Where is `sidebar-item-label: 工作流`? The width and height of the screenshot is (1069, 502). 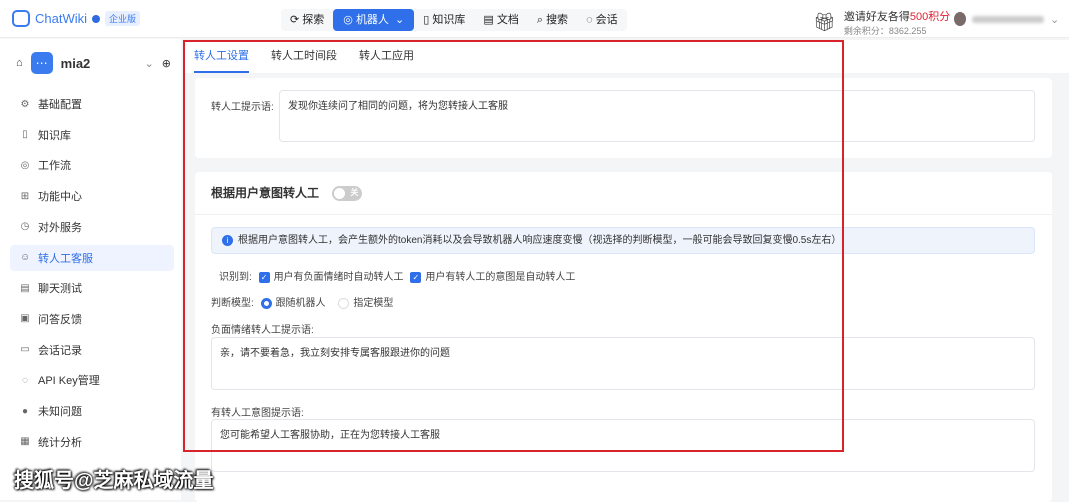
sidebar-item-label: 工作流 is located at coordinates (54, 166).